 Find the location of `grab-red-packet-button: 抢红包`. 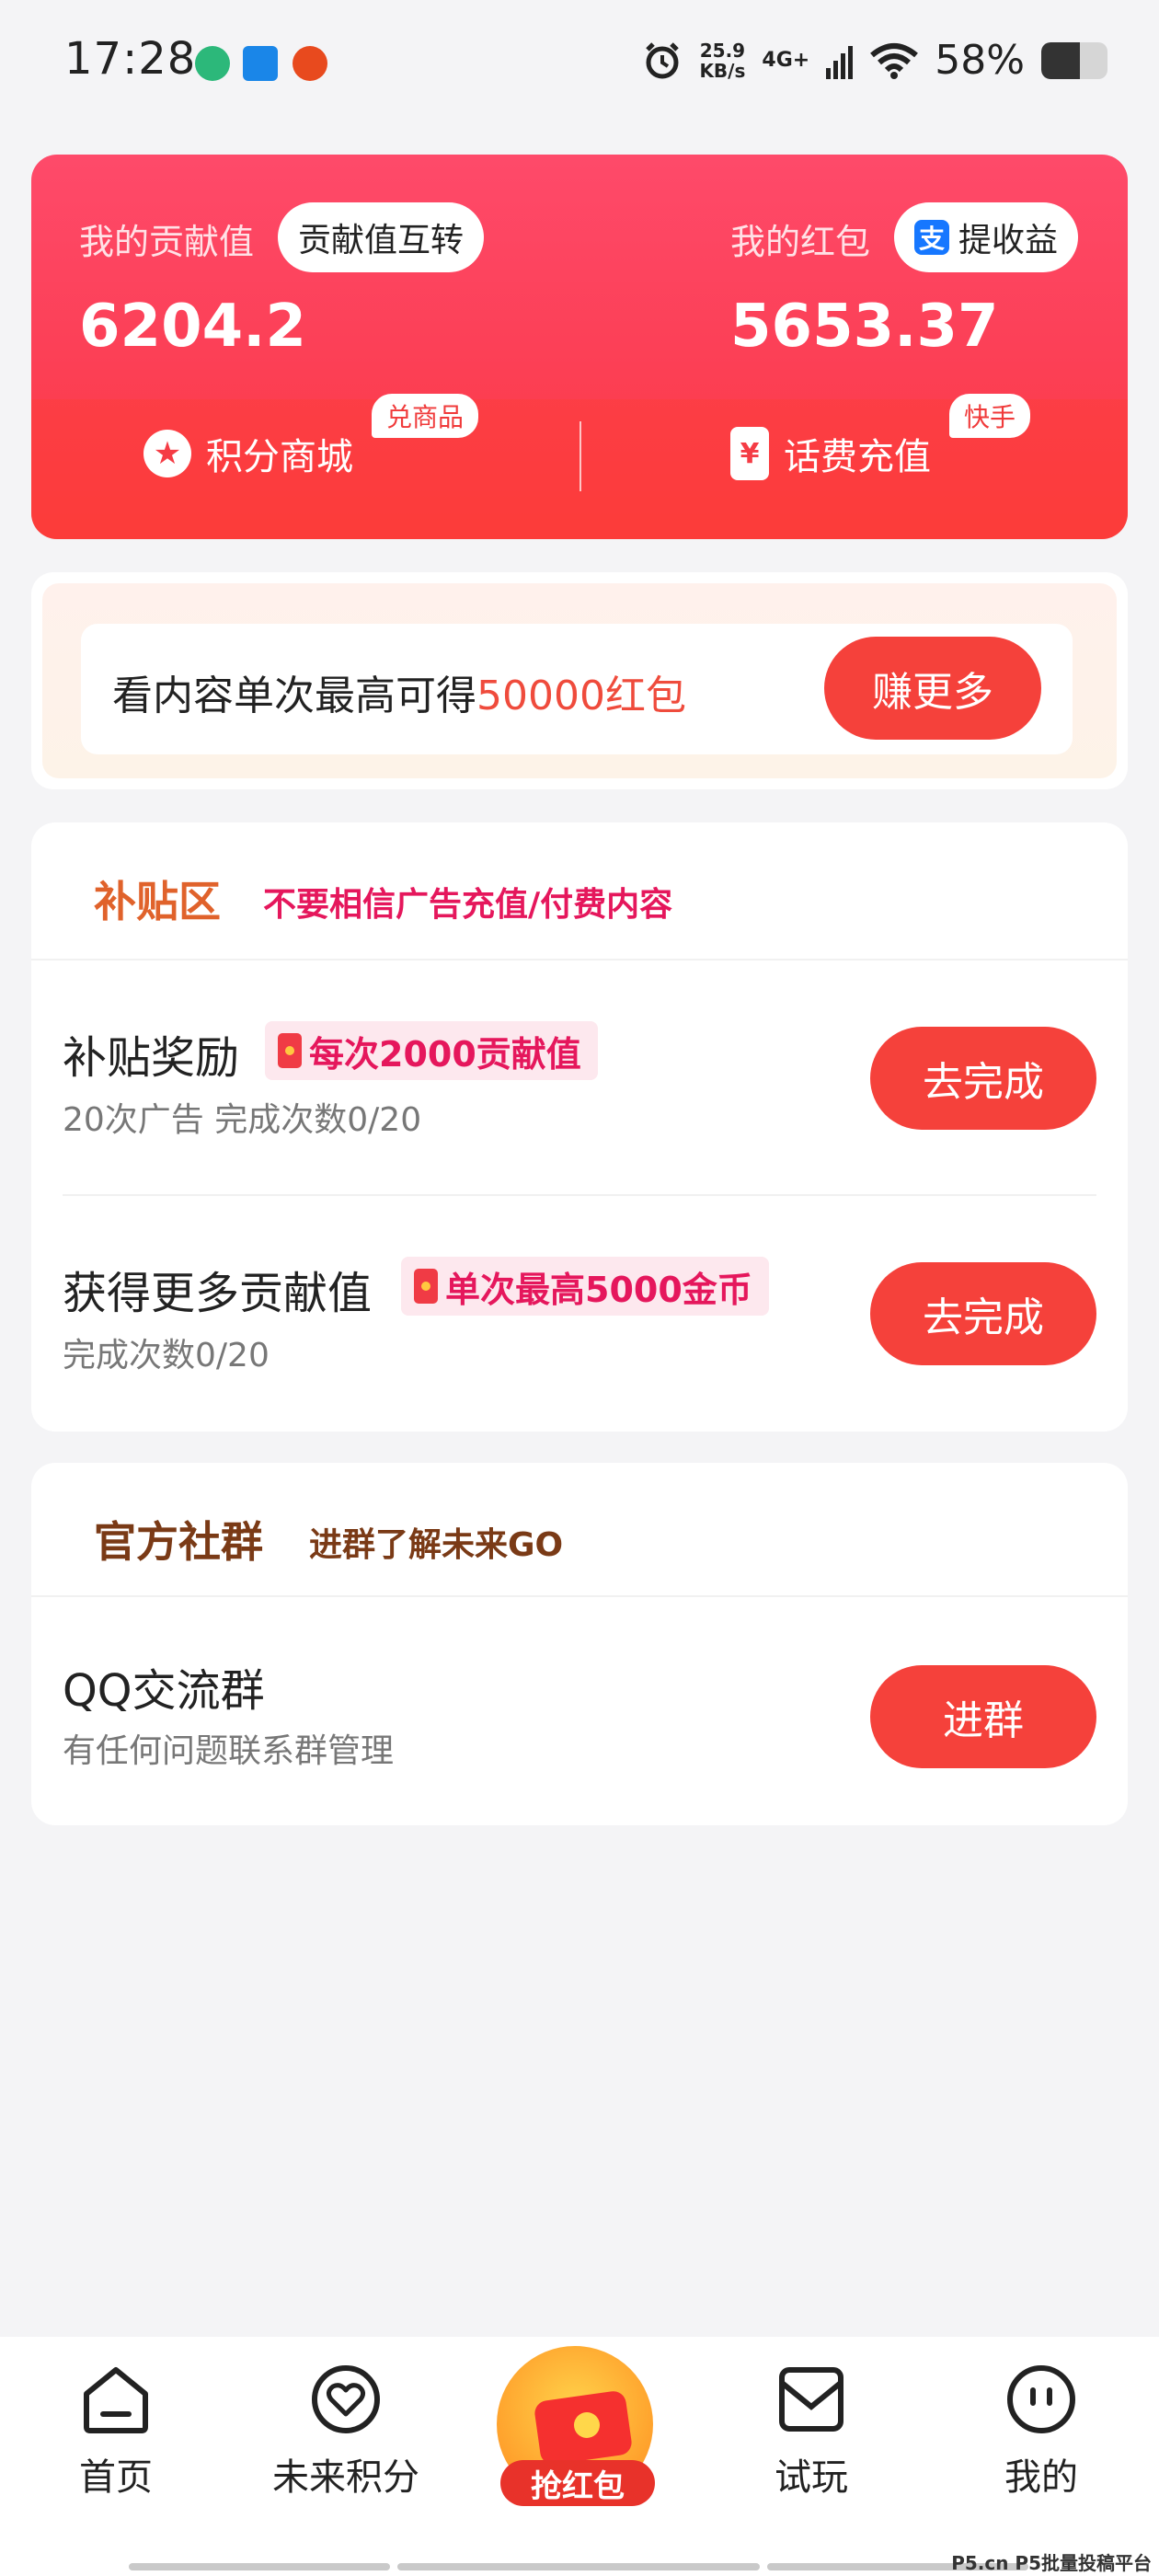

grab-red-packet-button: 抢红包 is located at coordinates (579, 2429).